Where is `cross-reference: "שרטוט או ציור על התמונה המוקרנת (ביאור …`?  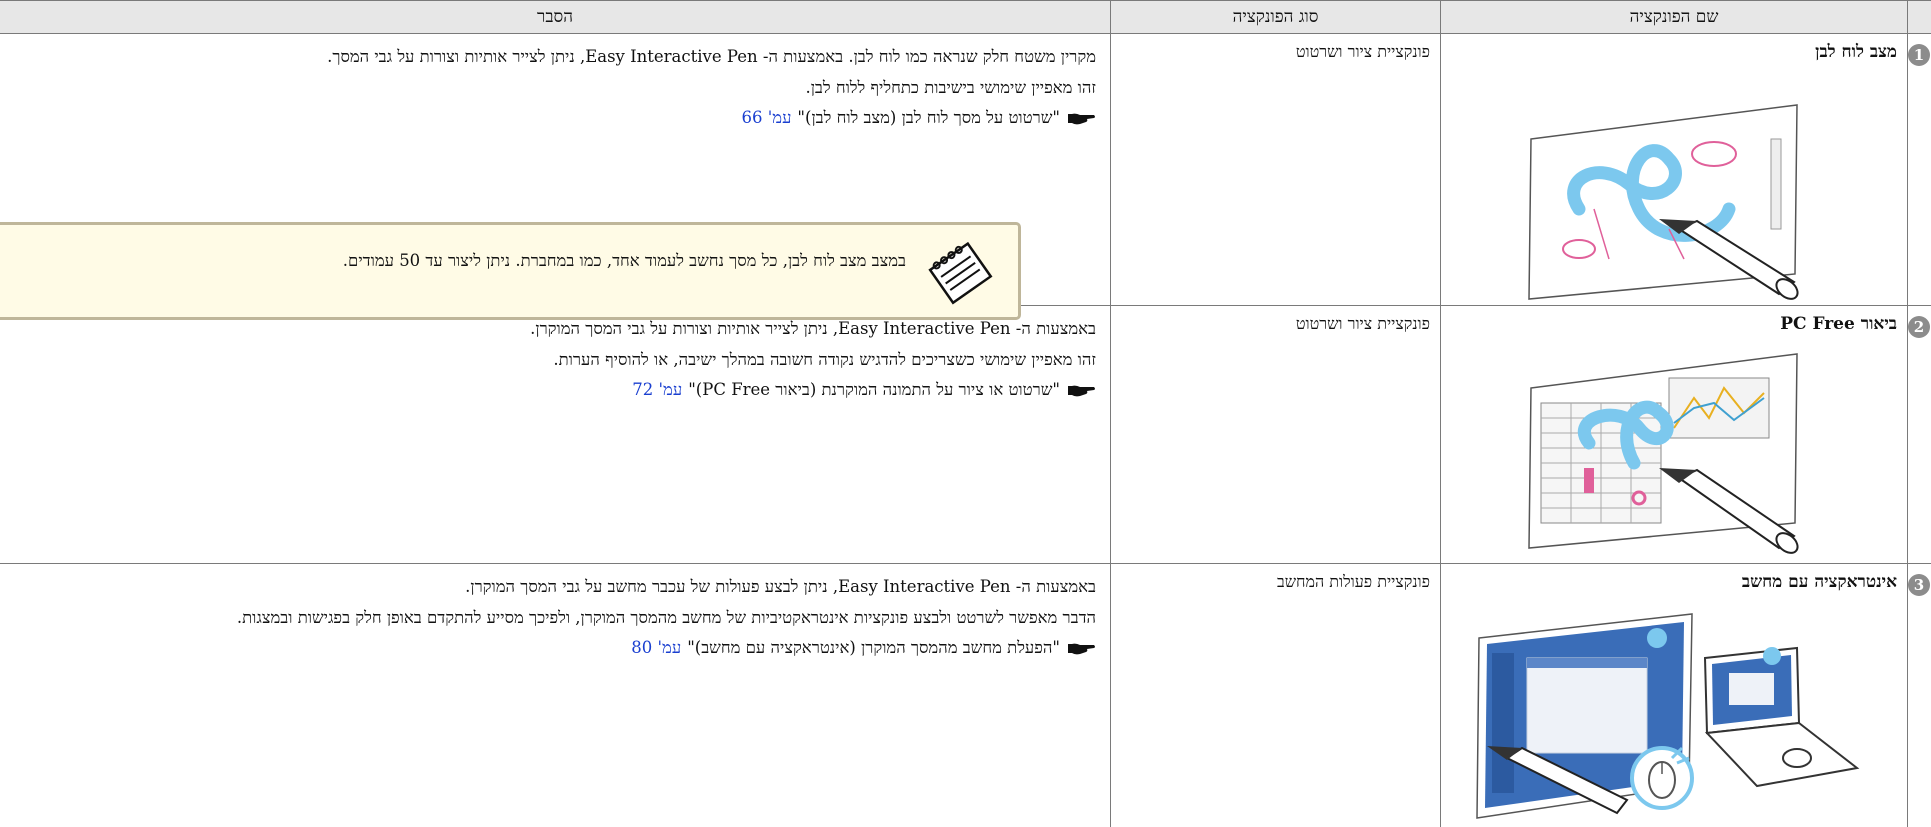 cross-reference: "שרטוט או ציור על התמונה המוקרנת (ביאור … is located at coordinates (555, 390).